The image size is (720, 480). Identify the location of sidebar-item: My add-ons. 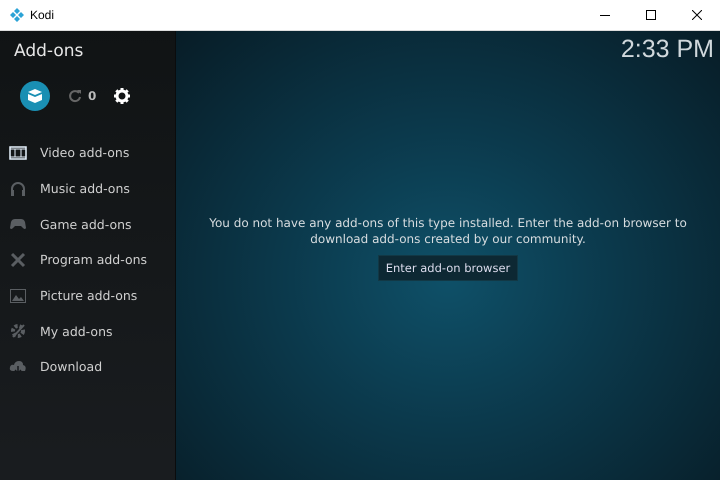
(87, 331).